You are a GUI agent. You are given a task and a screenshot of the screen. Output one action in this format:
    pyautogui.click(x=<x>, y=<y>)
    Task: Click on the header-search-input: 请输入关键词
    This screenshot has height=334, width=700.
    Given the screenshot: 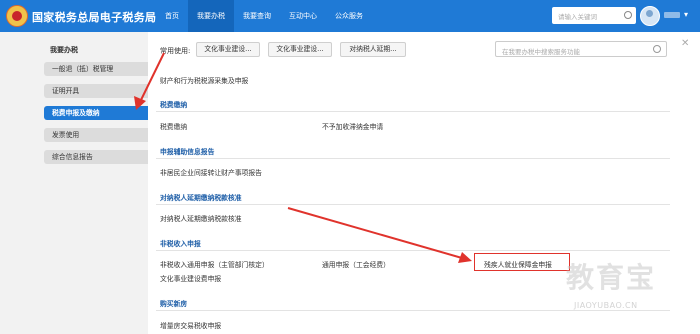 What is the action you would take?
    pyautogui.click(x=594, y=15)
    